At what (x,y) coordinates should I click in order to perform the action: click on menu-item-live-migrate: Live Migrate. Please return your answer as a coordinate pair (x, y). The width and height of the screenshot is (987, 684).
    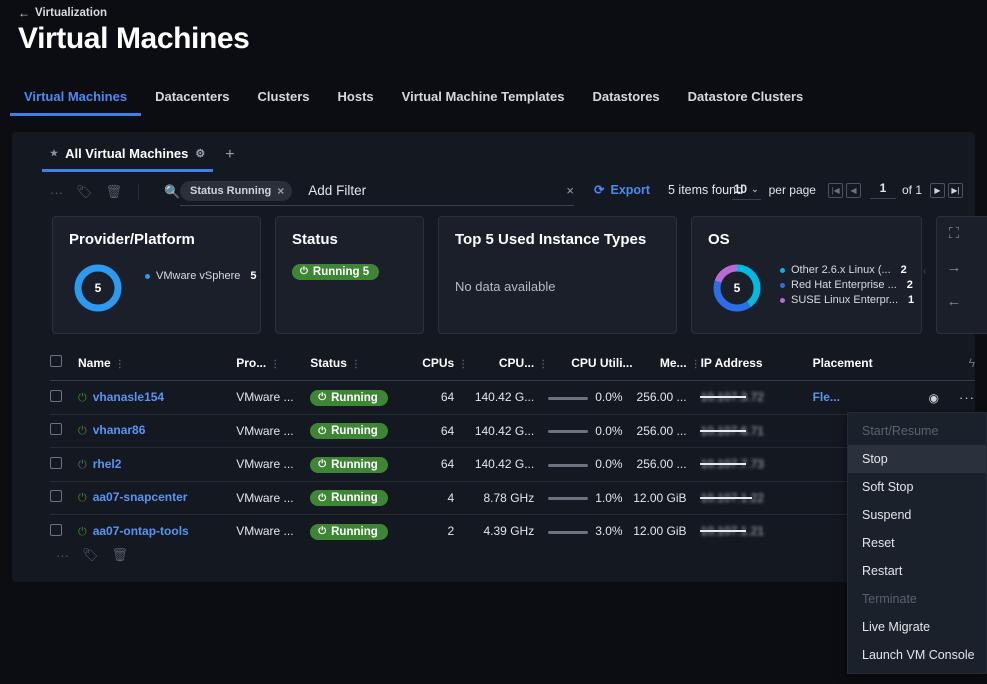
    Looking at the image, I should click on (917, 627).